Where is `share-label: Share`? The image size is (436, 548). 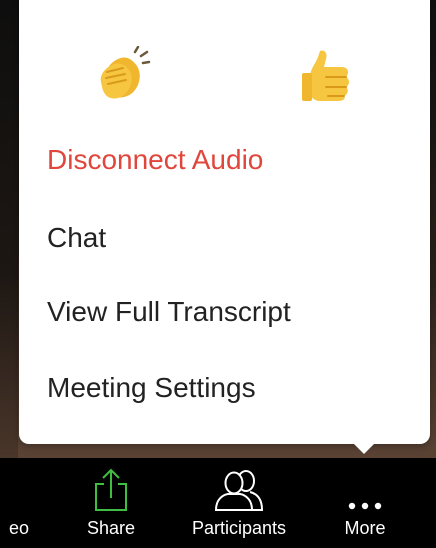 share-label: Share is located at coordinates (111, 528).